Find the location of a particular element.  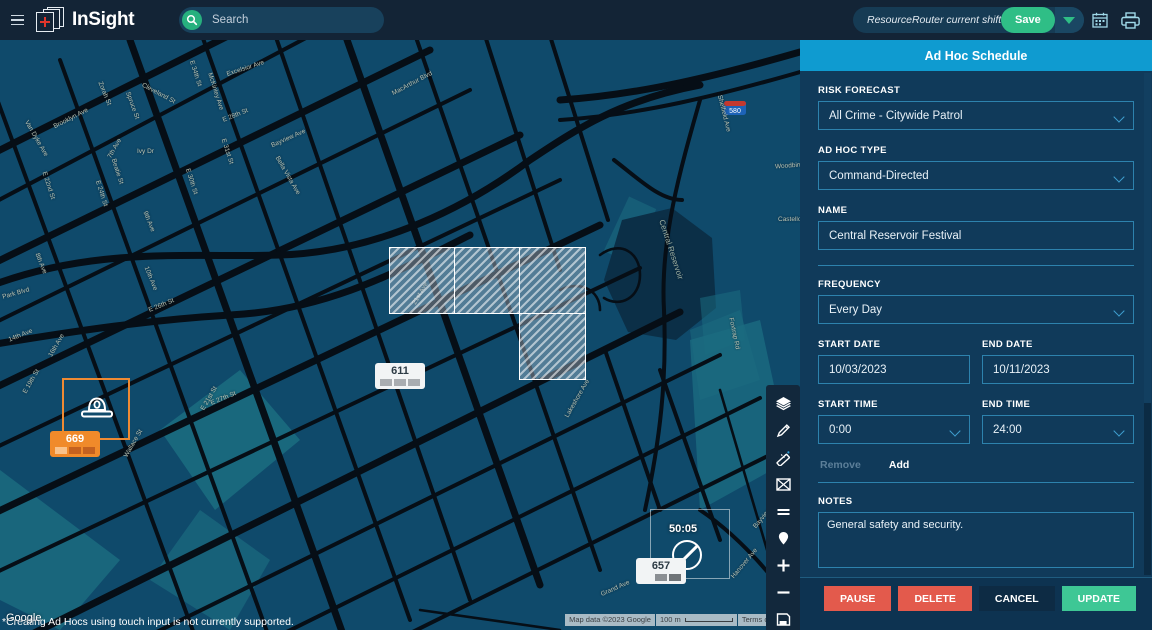

time-range-row: START TIME 0:00 END TIME 24:00 is located at coordinates (976, 421).